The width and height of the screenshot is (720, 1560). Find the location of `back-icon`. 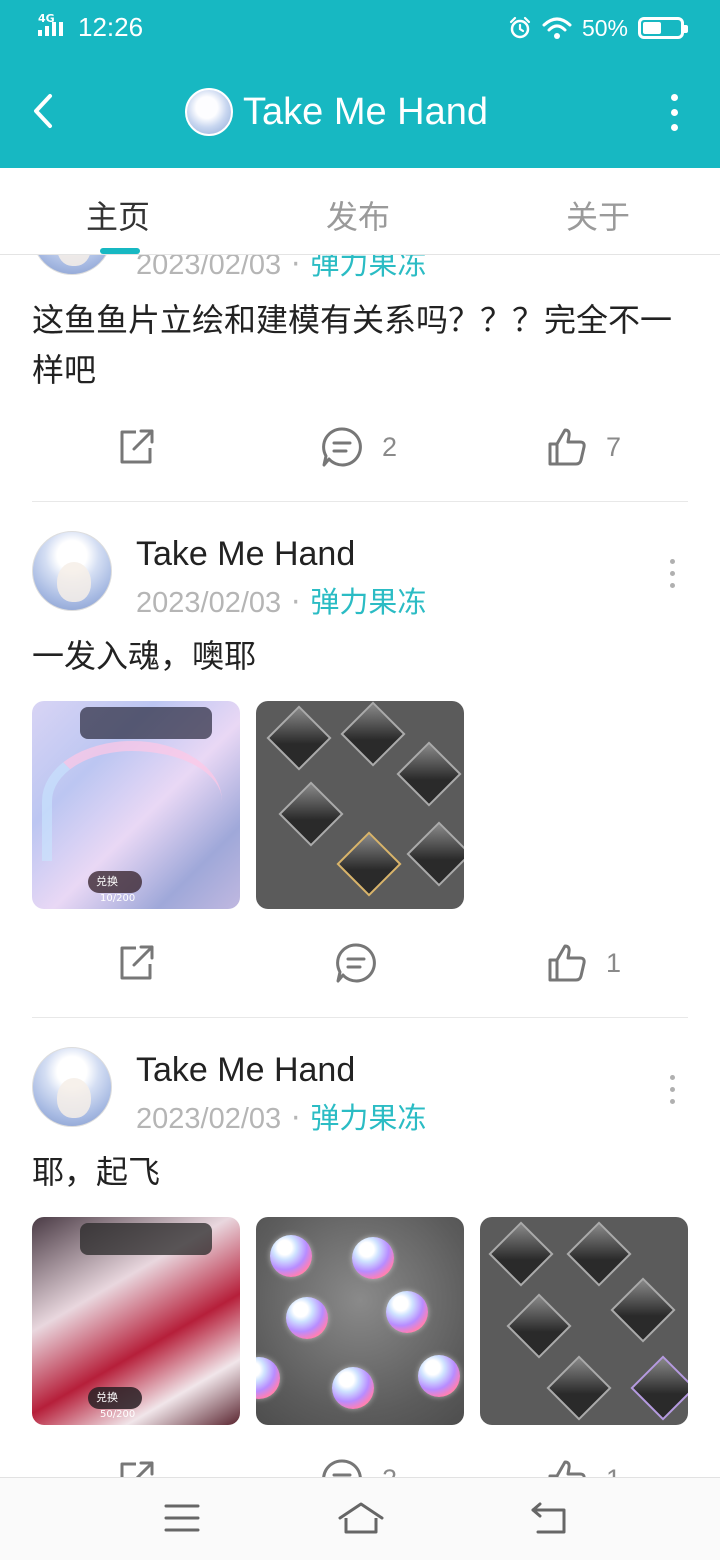

back-icon is located at coordinates (550, 1518).